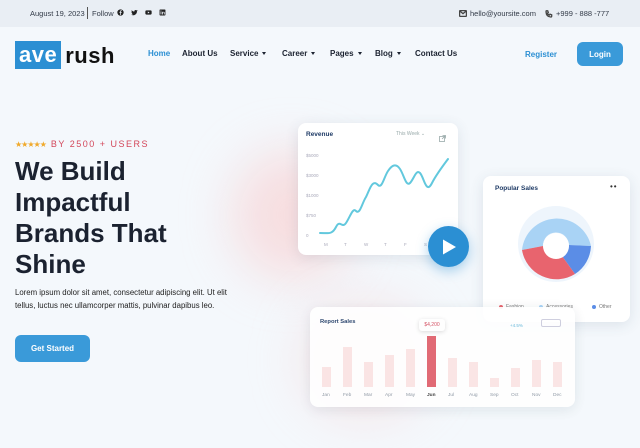 The image size is (640, 448). I want to click on date-text: August 19, 2023, so click(57, 13).